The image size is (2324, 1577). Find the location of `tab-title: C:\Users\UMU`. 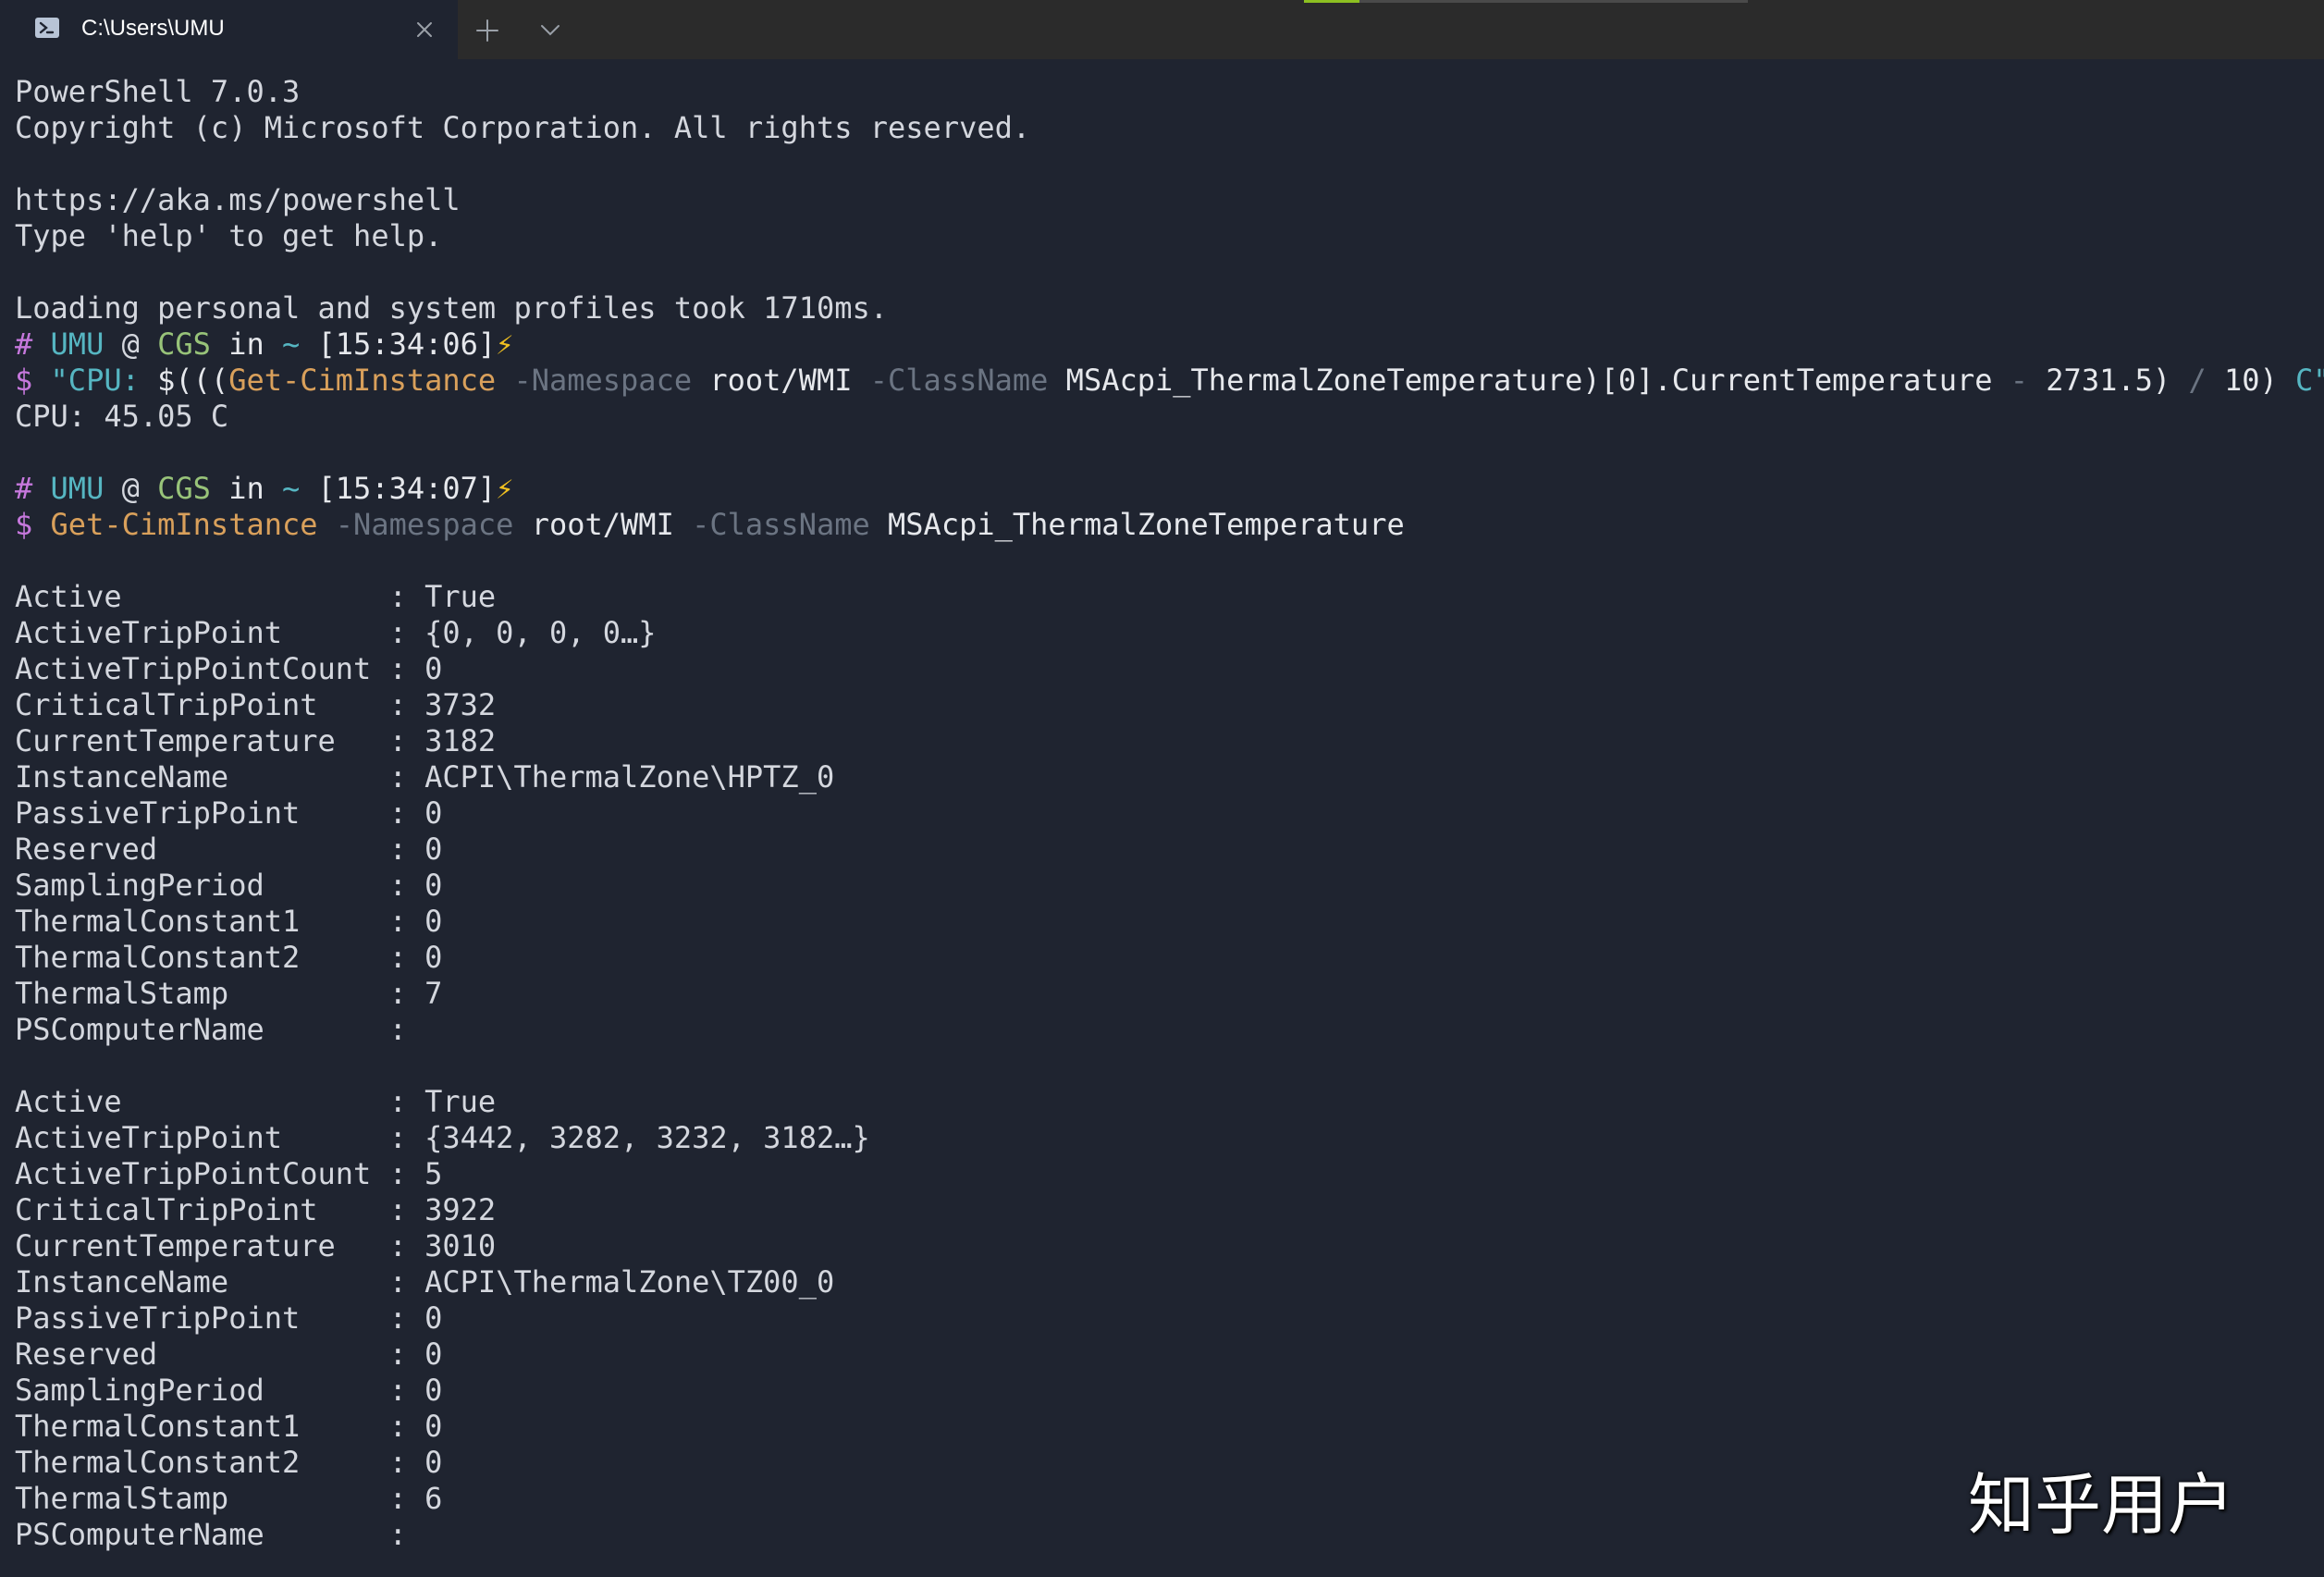

tab-title: C:\Users\UMU is located at coordinates (153, 28).